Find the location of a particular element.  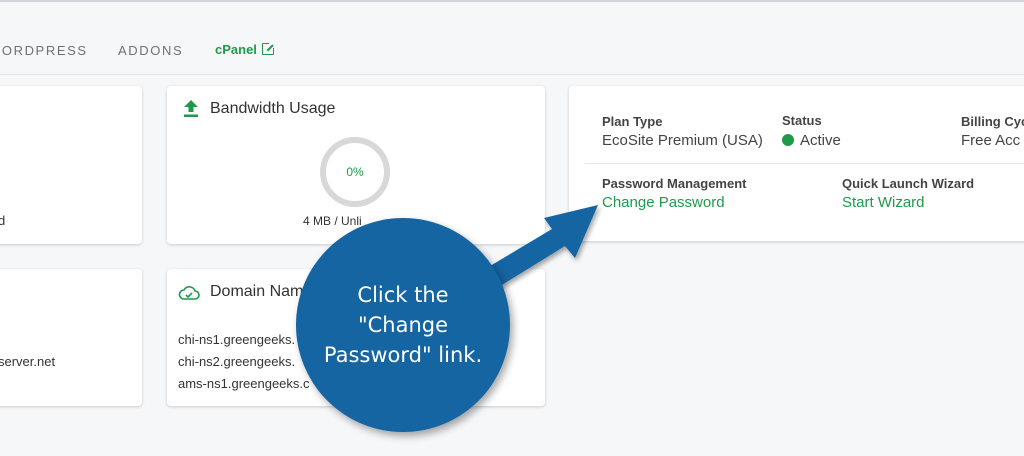

nav-wordpress: WORDPRESS is located at coordinates (44, 50).